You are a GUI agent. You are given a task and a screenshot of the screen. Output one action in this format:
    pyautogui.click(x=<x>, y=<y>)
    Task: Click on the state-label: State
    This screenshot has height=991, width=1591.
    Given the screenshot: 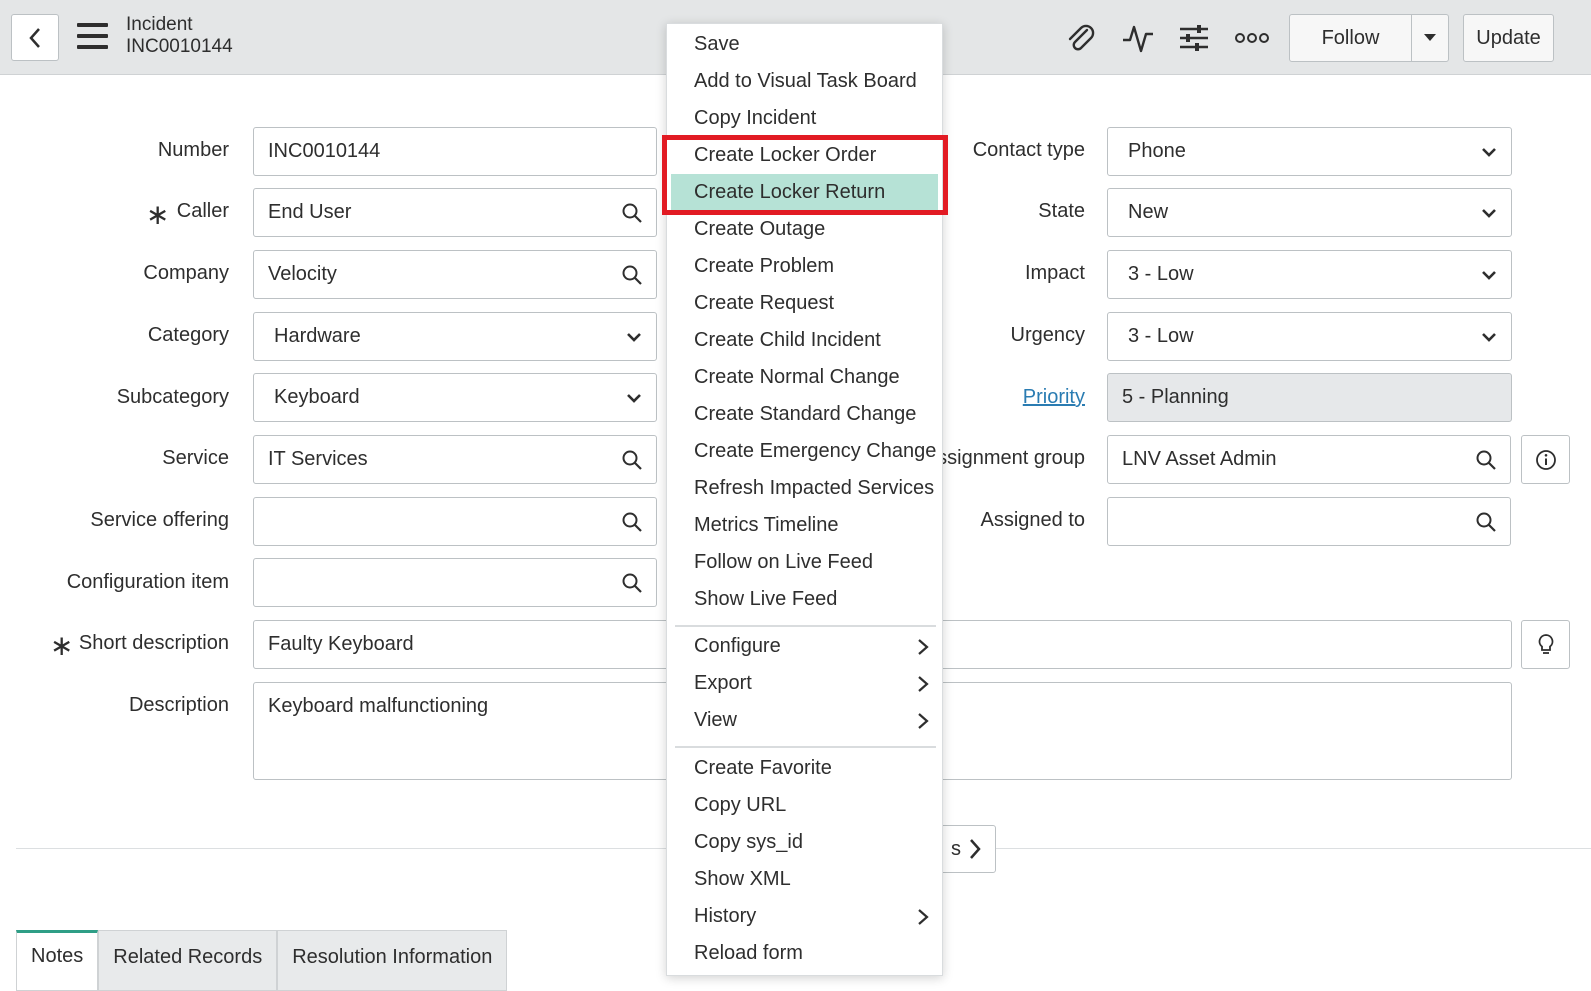 What is the action you would take?
    pyautogui.click(x=1061, y=211)
    